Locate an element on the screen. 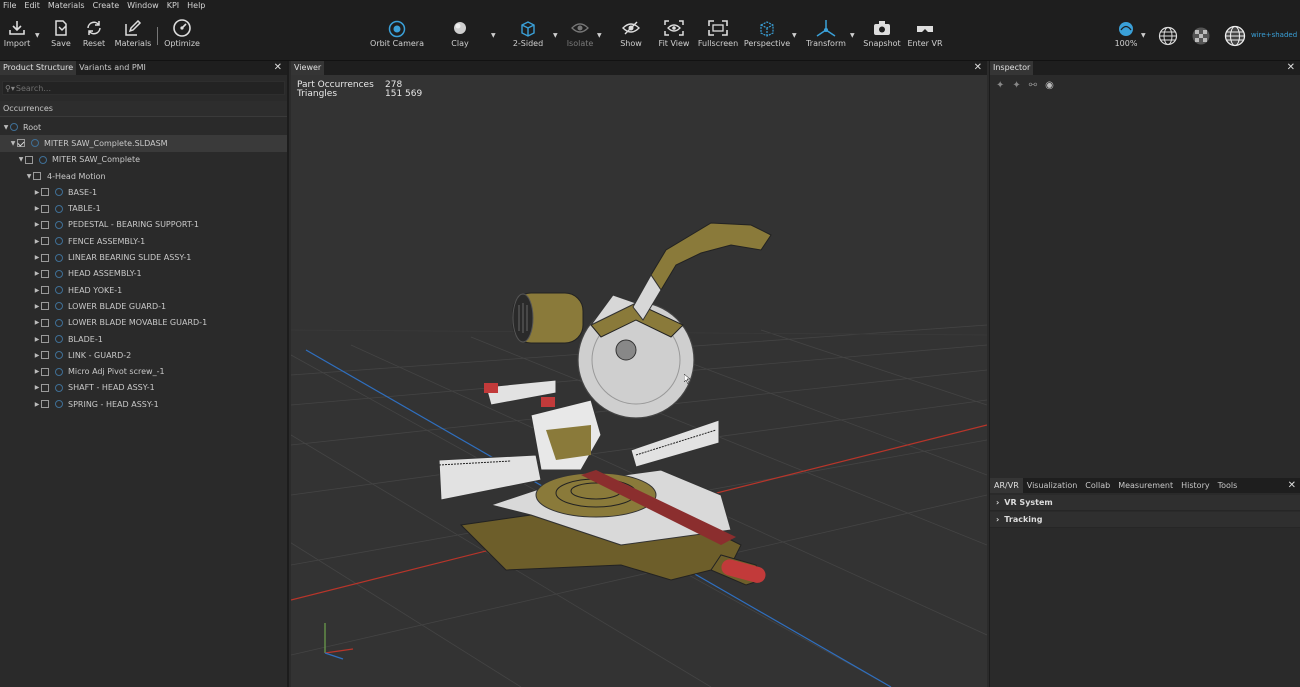 The image size is (1300, 687). fullscreen-button: Fullscreen is located at coordinates (718, 36).